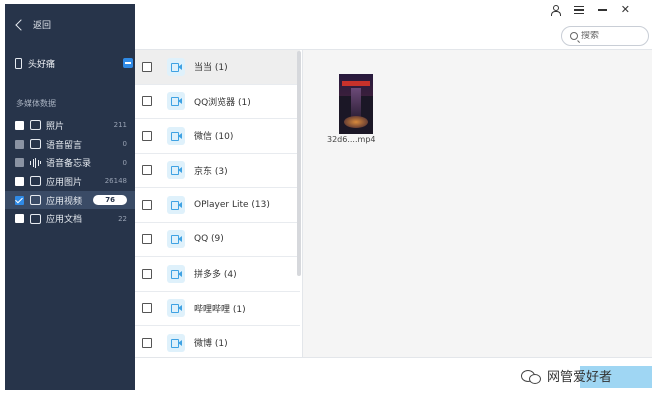 This screenshot has height=405, width=652. What do you see at coordinates (209, 239) in the screenshot?
I see `app-label: QQ (9)` at bounding box center [209, 239].